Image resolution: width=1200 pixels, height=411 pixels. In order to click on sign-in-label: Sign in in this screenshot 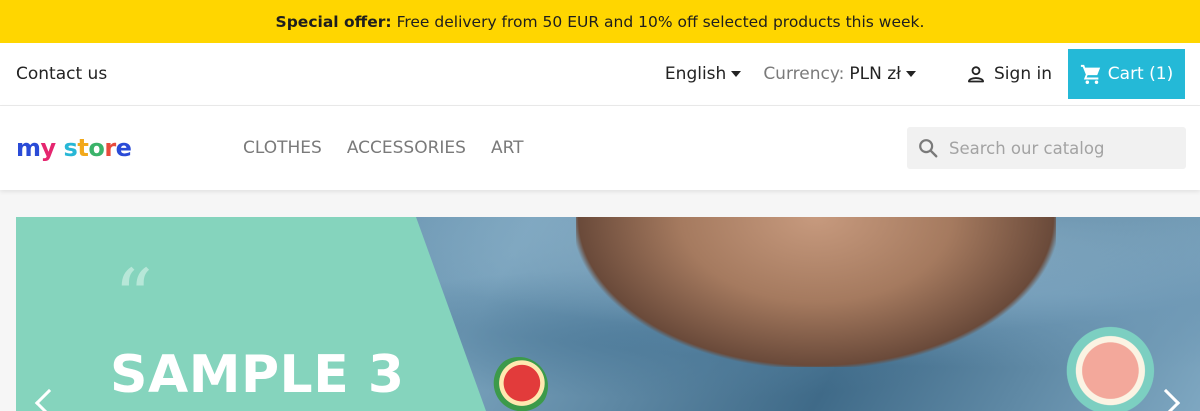, I will do `click(1023, 74)`.